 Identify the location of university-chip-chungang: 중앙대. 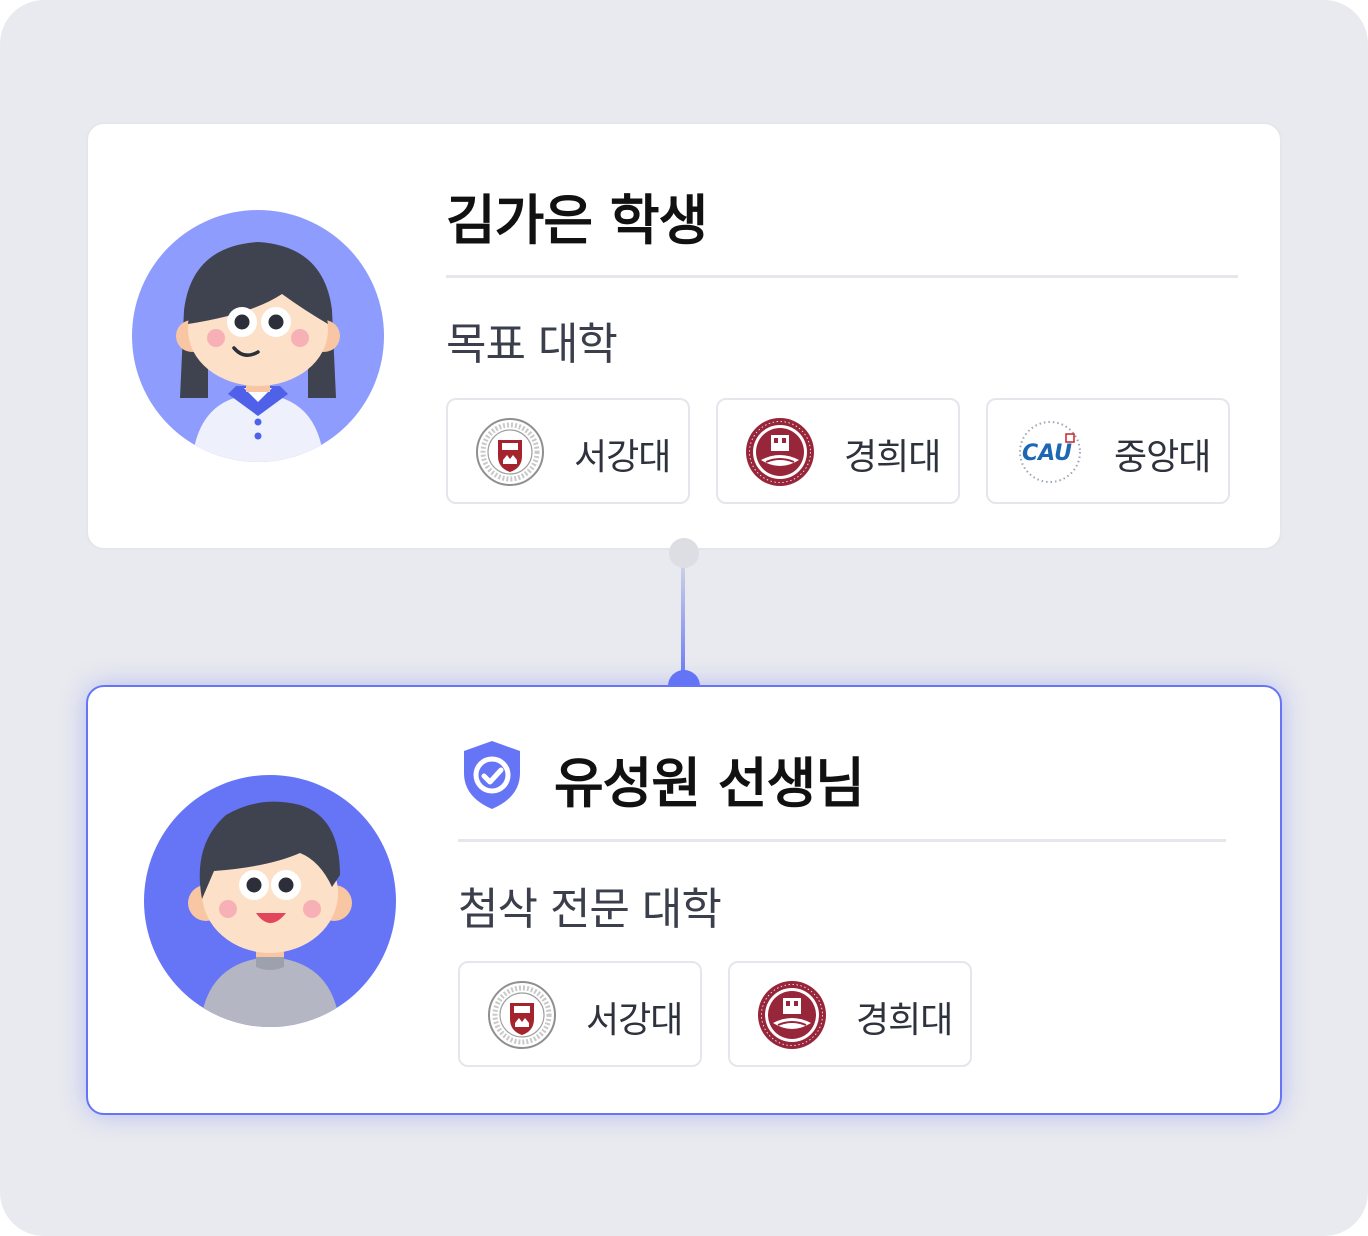
(1108, 451).